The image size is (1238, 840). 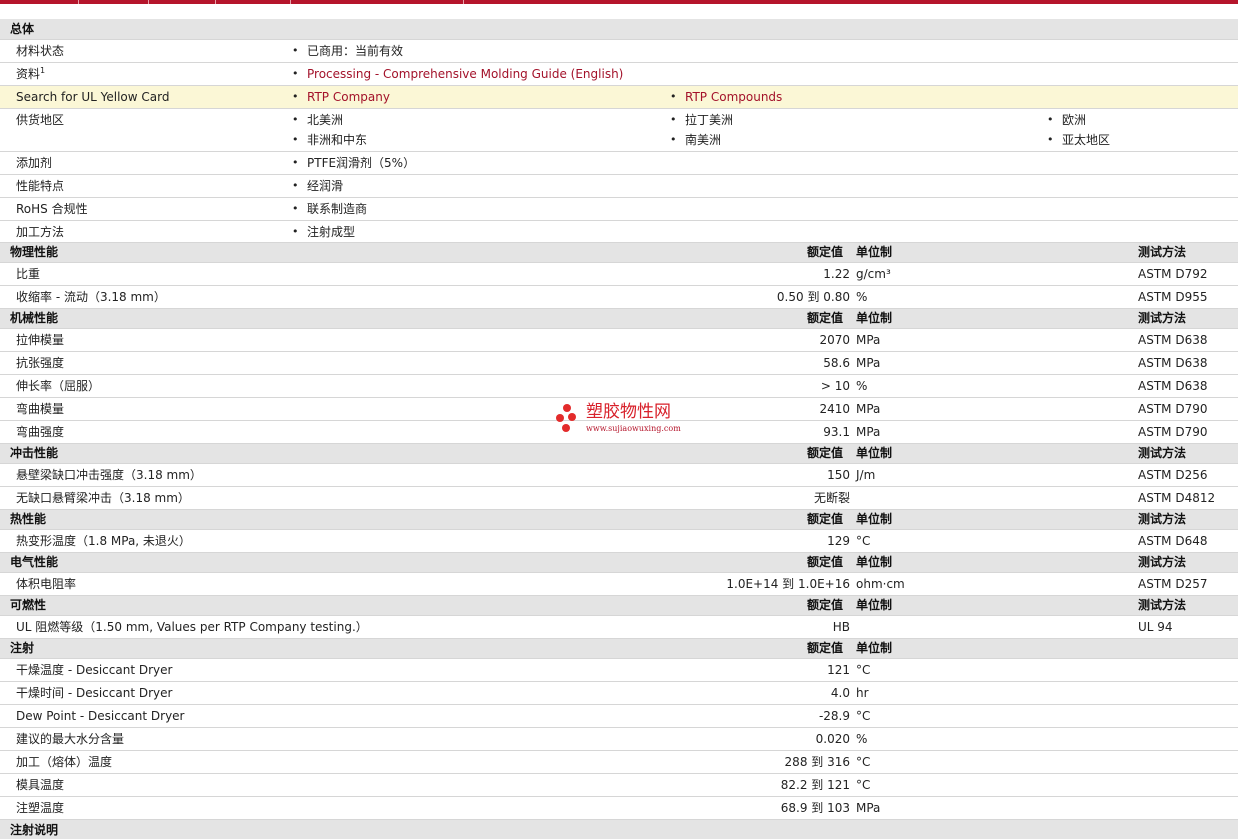 What do you see at coordinates (34, 163) in the screenshot?
I see `row-label: 添加剂` at bounding box center [34, 163].